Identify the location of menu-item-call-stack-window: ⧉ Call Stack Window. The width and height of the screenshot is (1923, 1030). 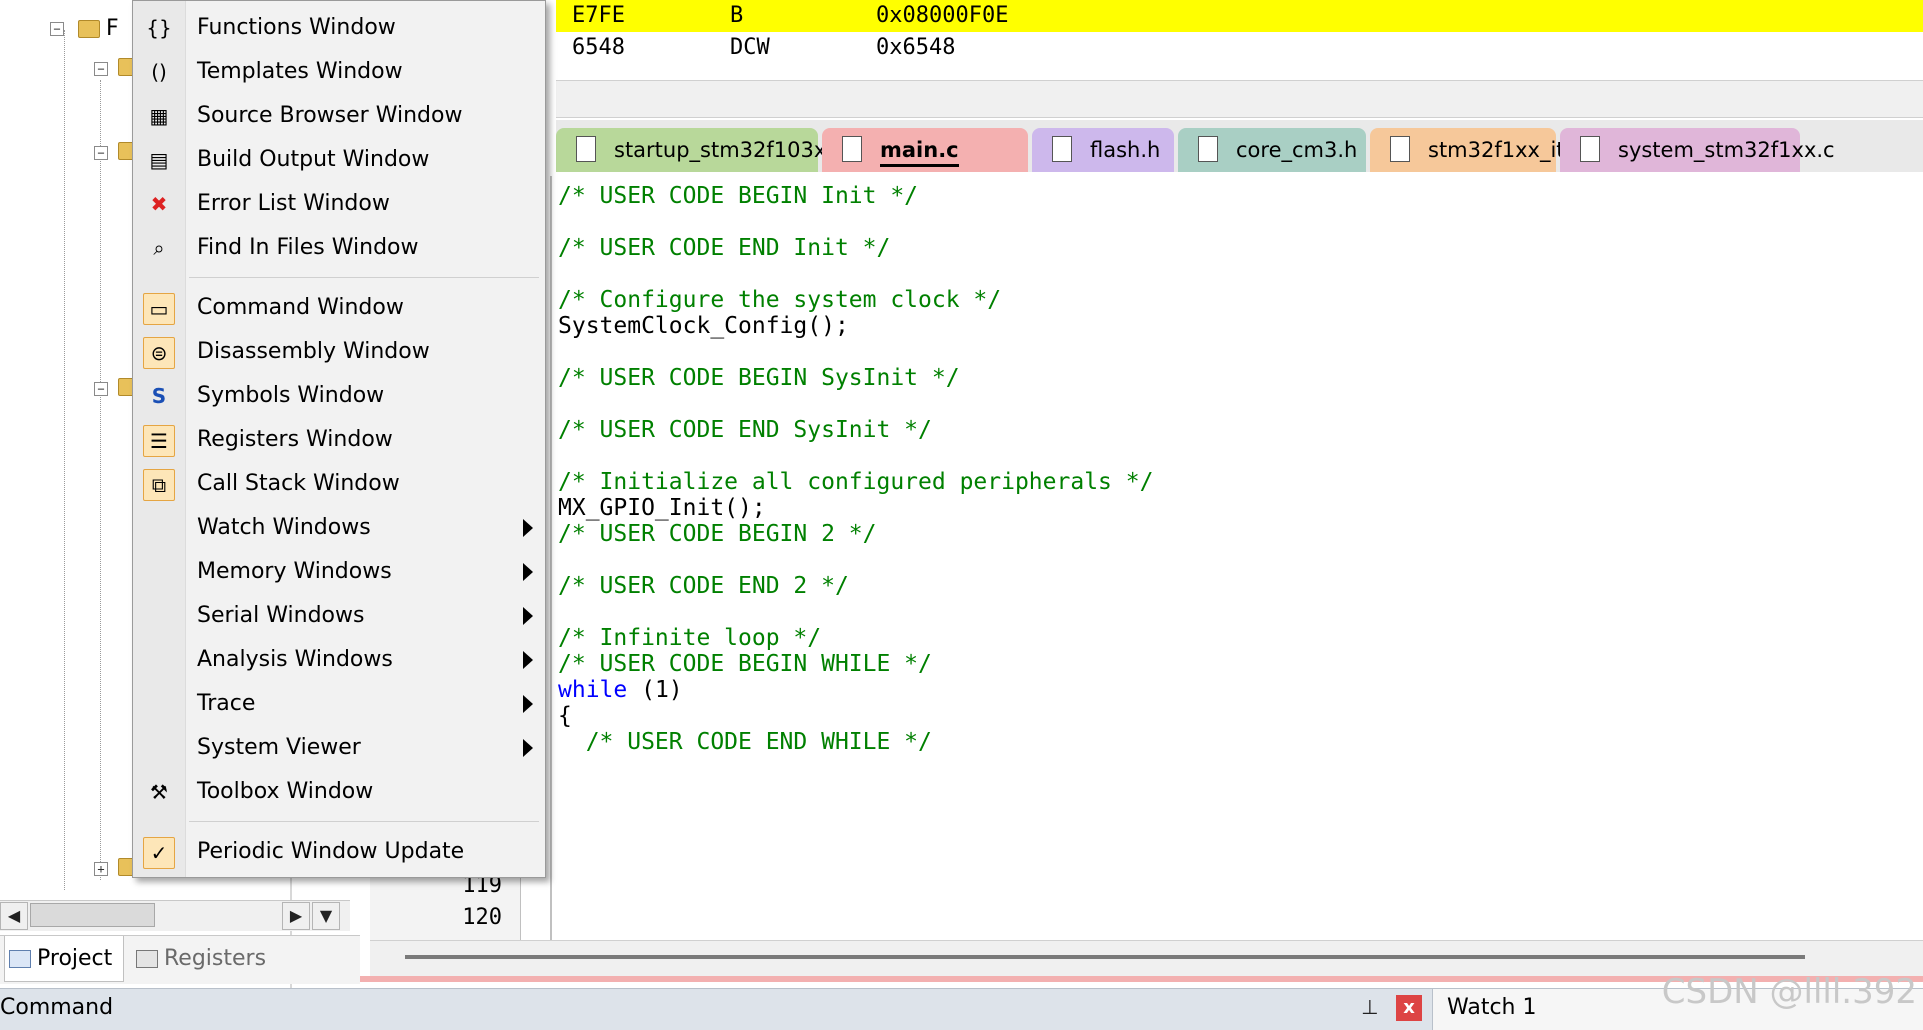
(339, 485).